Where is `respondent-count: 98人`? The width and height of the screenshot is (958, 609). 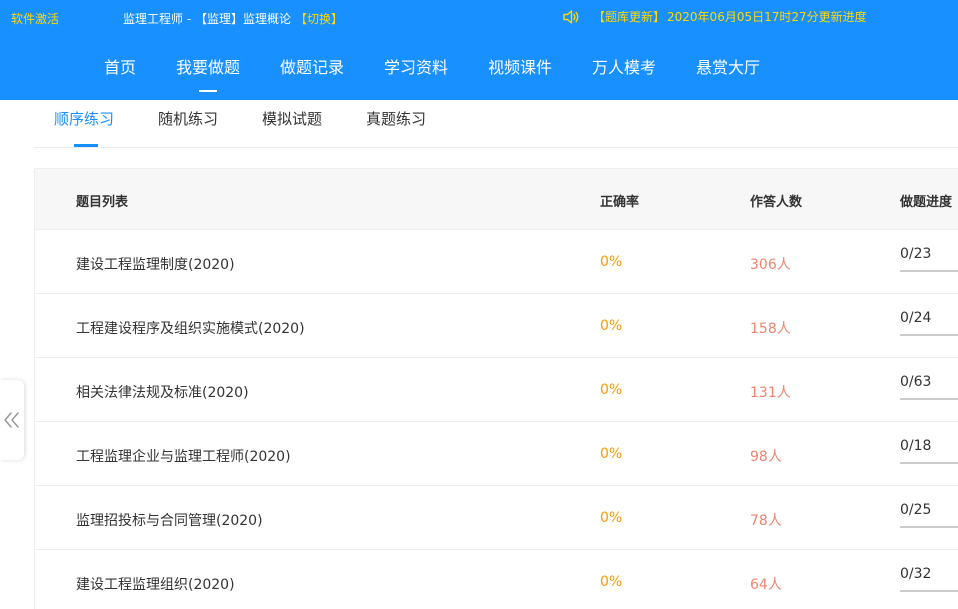
respondent-count: 98人 is located at coordinates (766, 457).